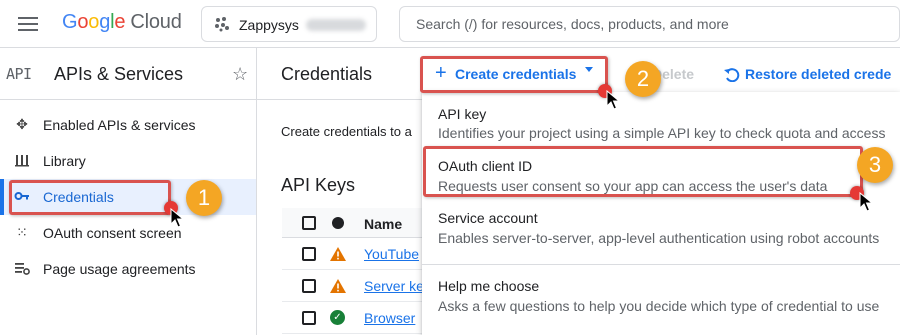 This screenshot has width=900, height=335. Describe the element at coordinates (362, 254) in the screenshot. I see `table-row: YouTube` at that location.